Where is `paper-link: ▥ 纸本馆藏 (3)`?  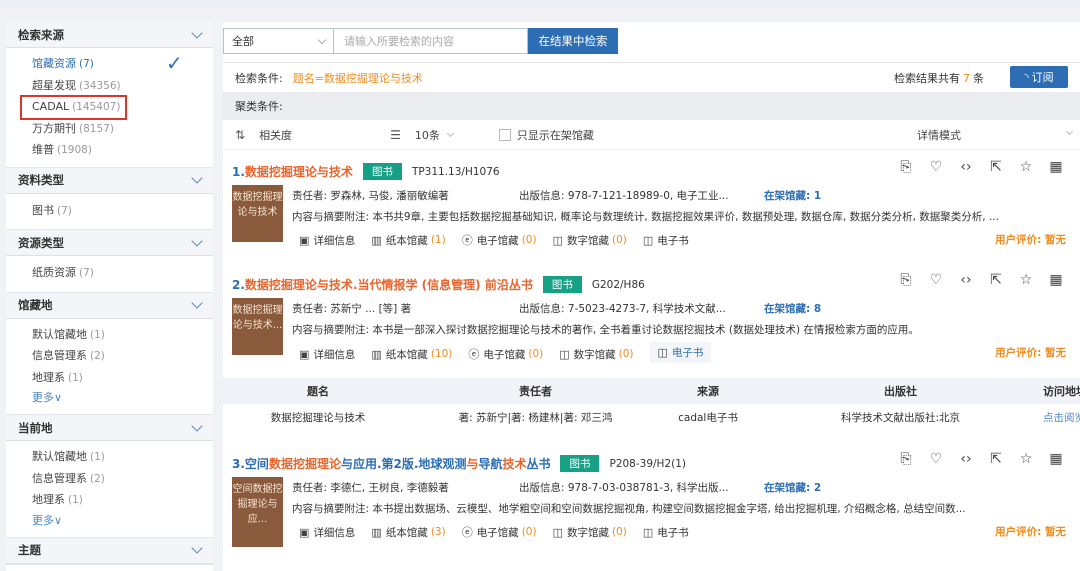 paper-link: ▥ 纸本馆藏 (3) is located at coordinates (408, 532).